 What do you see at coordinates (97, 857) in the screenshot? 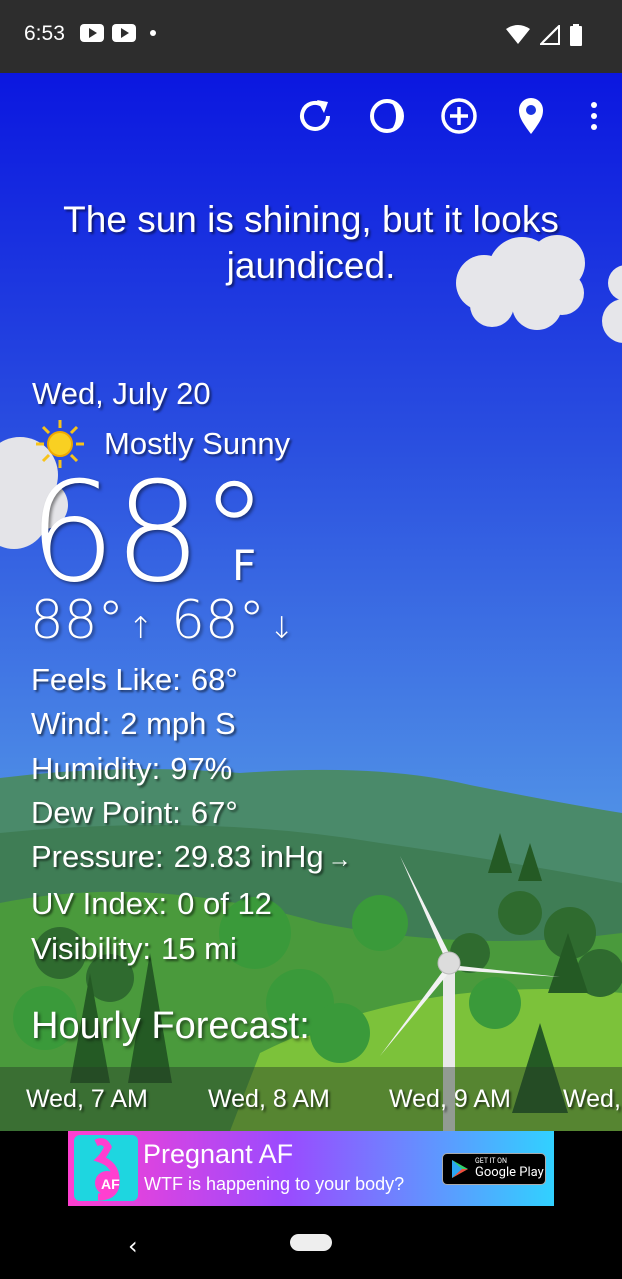
I see `detail-label: Pressure:` at bounding box center [97, 857].